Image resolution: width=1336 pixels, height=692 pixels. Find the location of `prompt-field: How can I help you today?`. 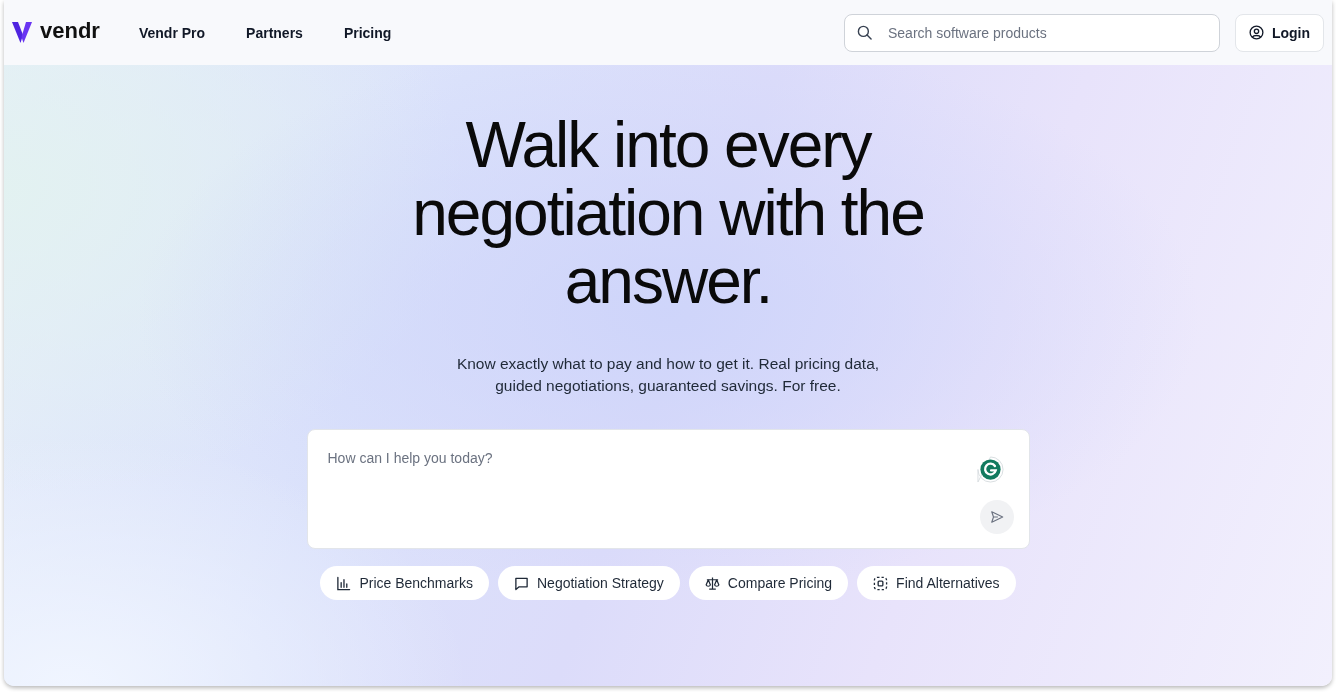

prompt-field: How can I help you today? is located at coordinates (650, 490).